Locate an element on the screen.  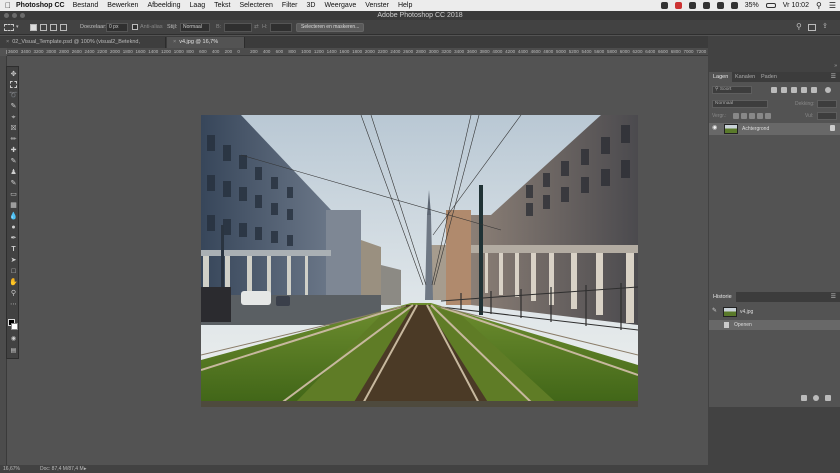
document-size: Doc: 87,4 M/87,4 M is located at coordinates (62, 469).